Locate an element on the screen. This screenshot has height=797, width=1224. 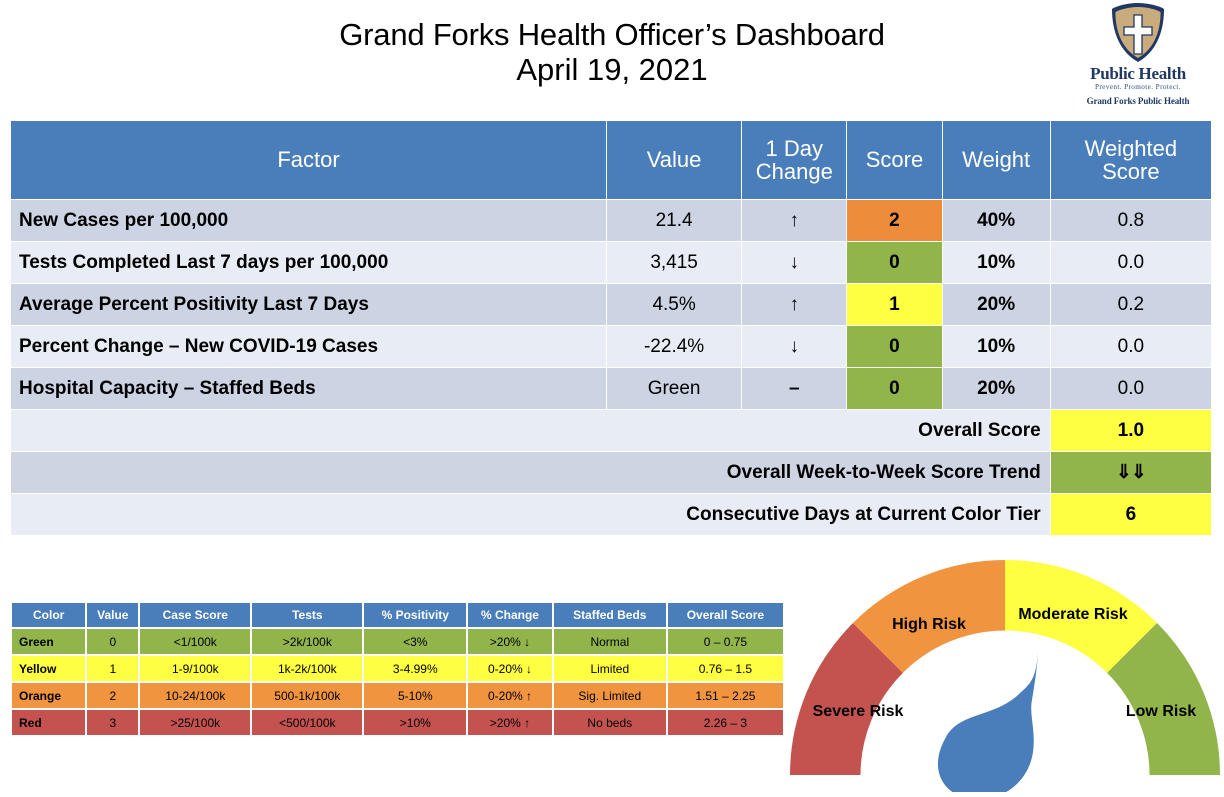
logo-organization: Grand Forks Public Health is located at coordinates (1138, 101).